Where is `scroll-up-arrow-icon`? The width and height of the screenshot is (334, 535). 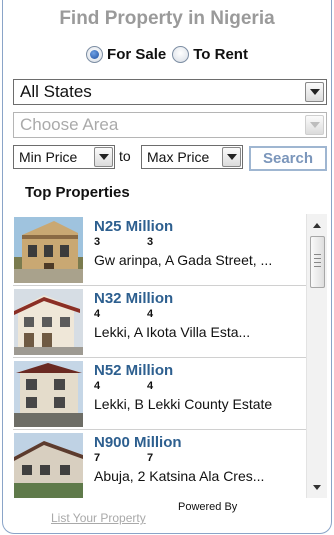
scroll-up-arrow-icon is located at coordinates (317, 225).